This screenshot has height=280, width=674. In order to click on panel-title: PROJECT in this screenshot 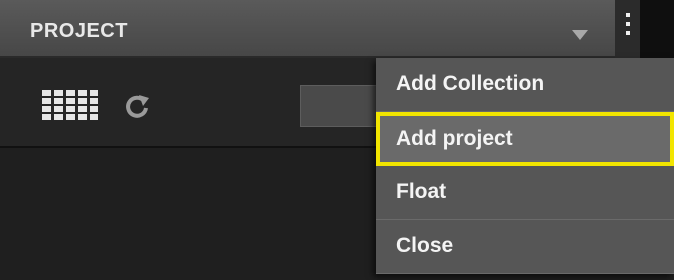, I will do `click(79, 31)`.